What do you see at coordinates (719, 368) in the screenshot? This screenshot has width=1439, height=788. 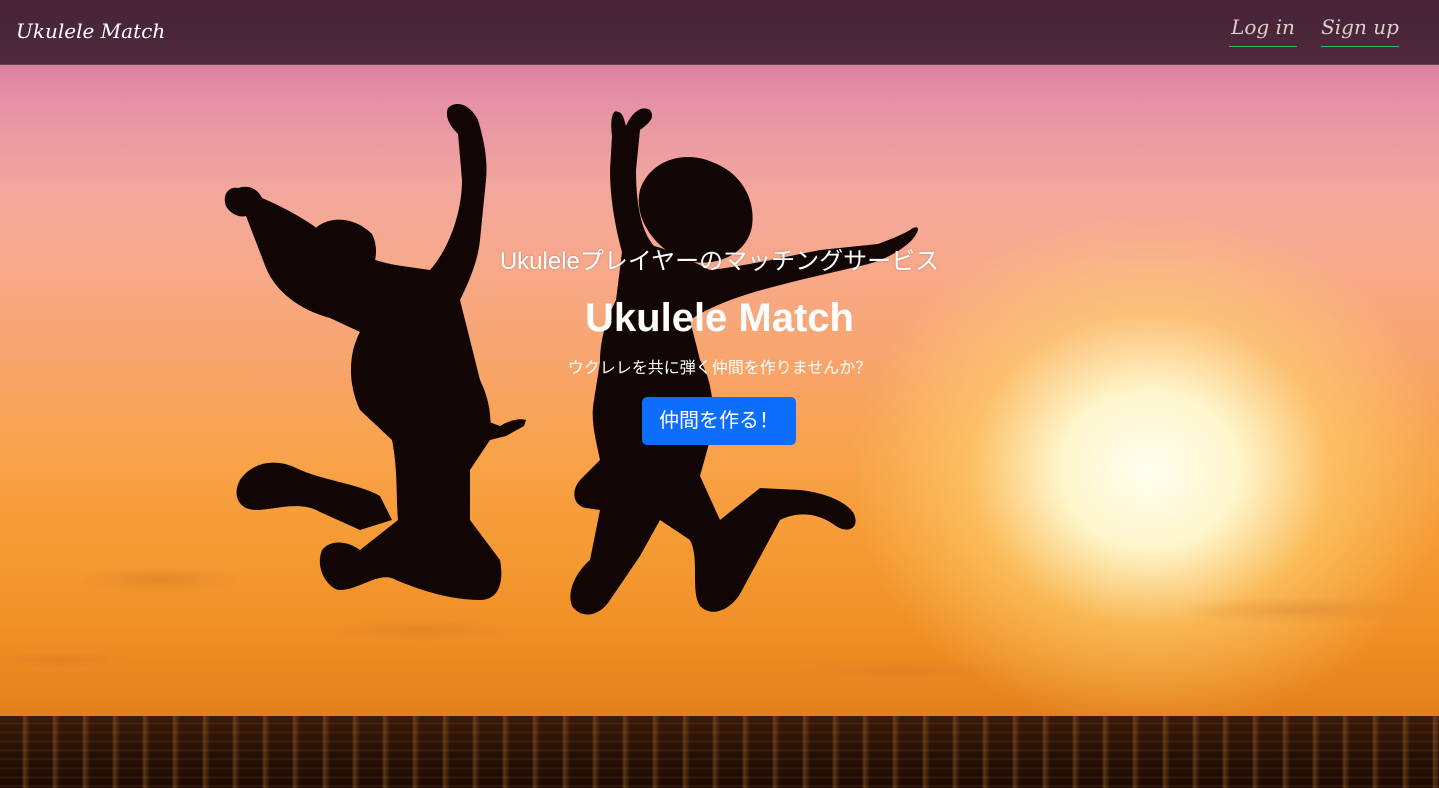 I see `hero-subtitle: ウクレレを共に弾く仲間を作りませんか？` at bounding box center [719, 368].